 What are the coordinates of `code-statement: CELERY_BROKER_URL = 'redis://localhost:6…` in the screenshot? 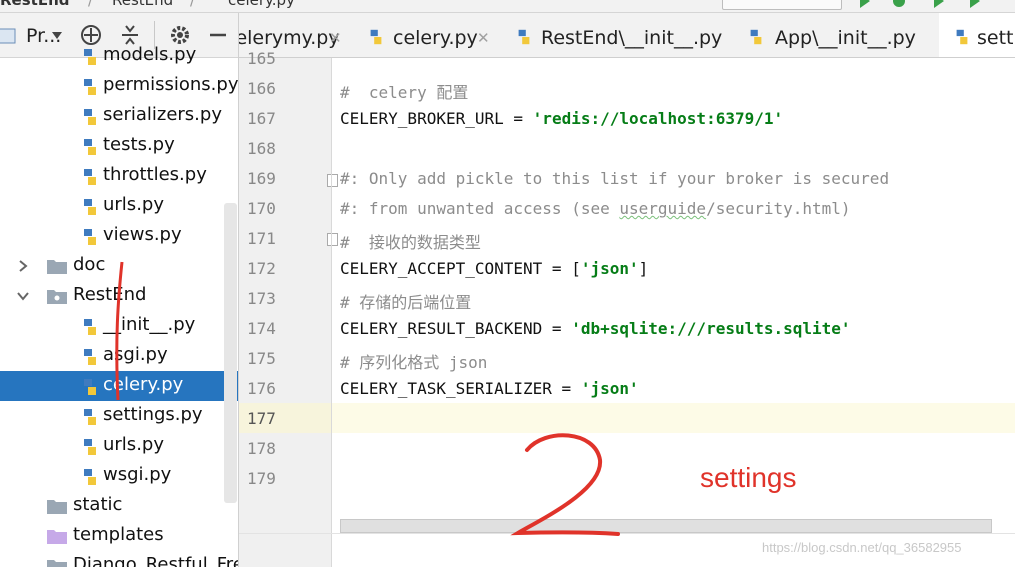 It's located at (561, 118).